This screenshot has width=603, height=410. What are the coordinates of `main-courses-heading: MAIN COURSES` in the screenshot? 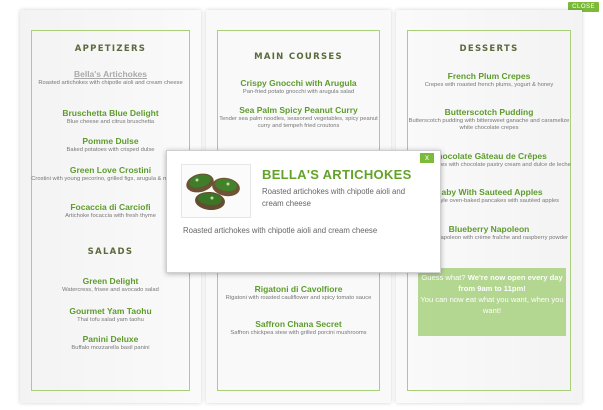 It's located at (298, 57).